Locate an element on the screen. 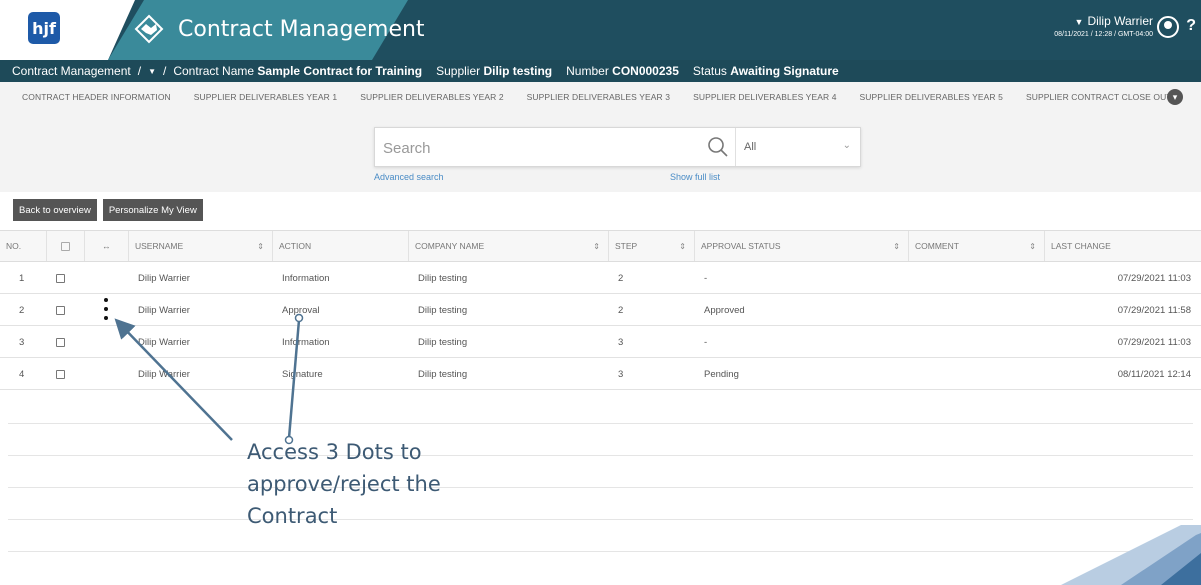 The width and height of the screenshot is (1201, 585). search-scope-value: All is located at coordinates (750, 147).